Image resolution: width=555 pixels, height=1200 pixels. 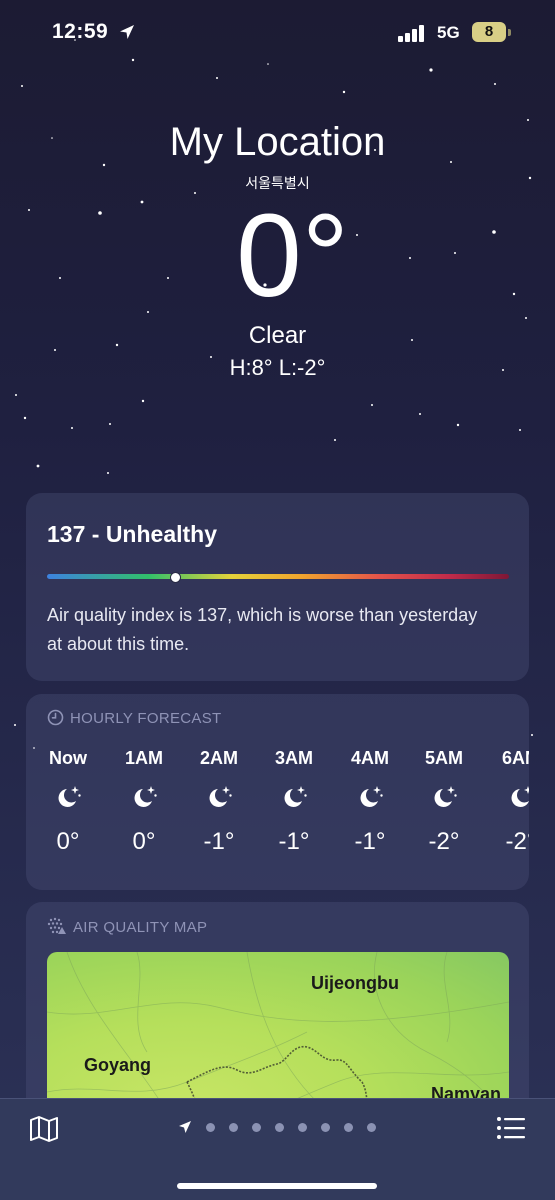 What do you see at coordinates (218, 758) in the screenshot?
I see `hour-label: 2AM` at bounding box center [218, 758].